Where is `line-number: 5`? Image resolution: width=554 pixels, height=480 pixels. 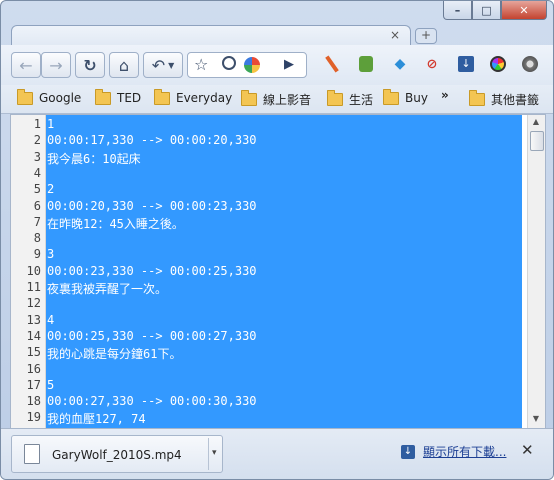
line-number: 5 is located at coordinates (37, 189).